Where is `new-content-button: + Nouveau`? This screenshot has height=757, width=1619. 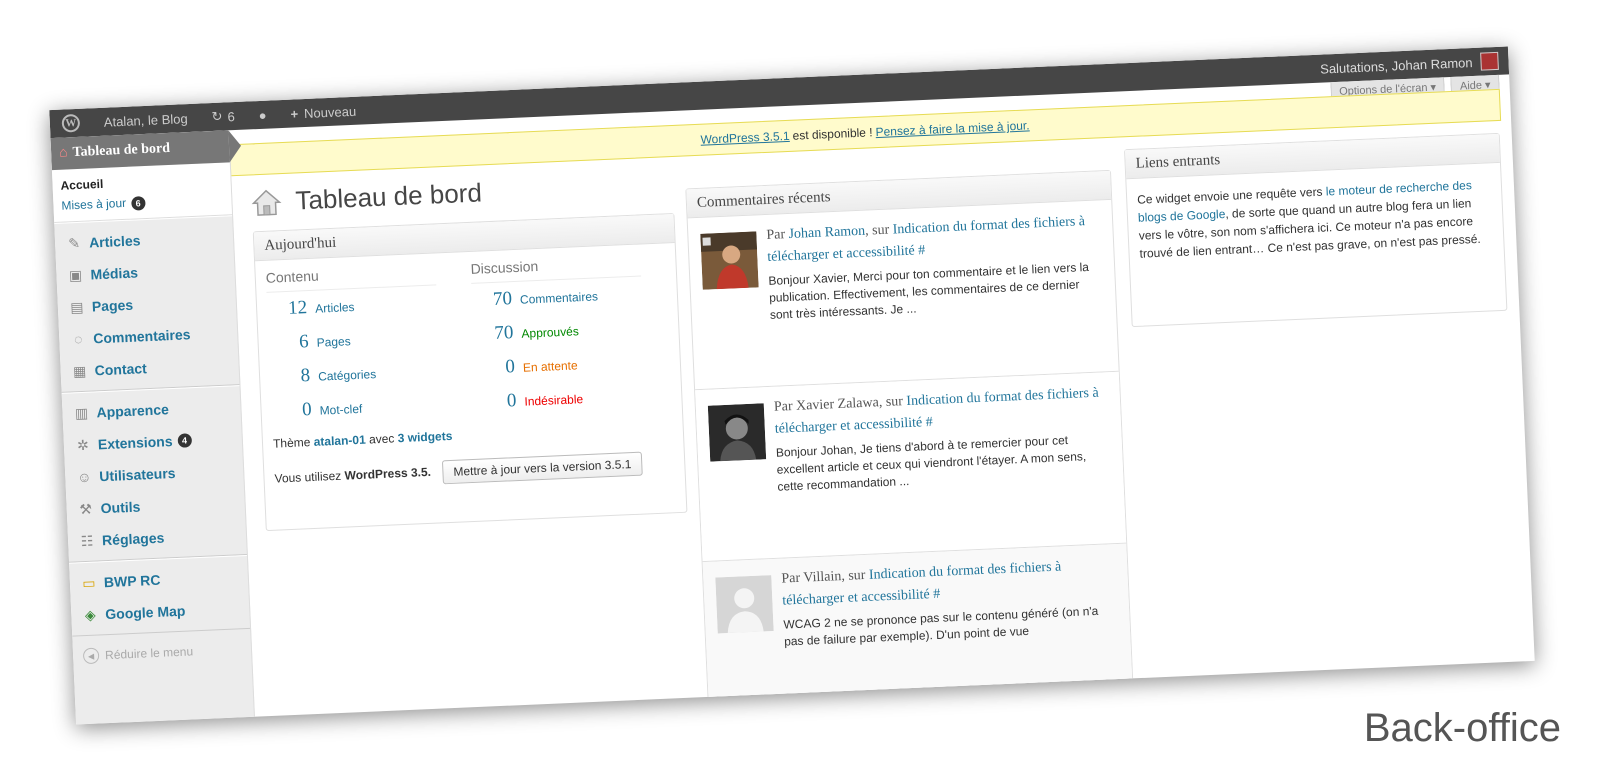
new-content-button: + Nouveau is located at coordinates (323, 112).